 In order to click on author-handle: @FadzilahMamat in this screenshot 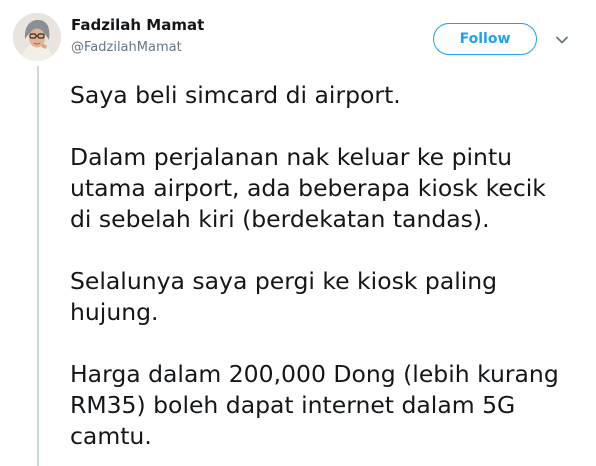, I will do `click(126, 47)`.